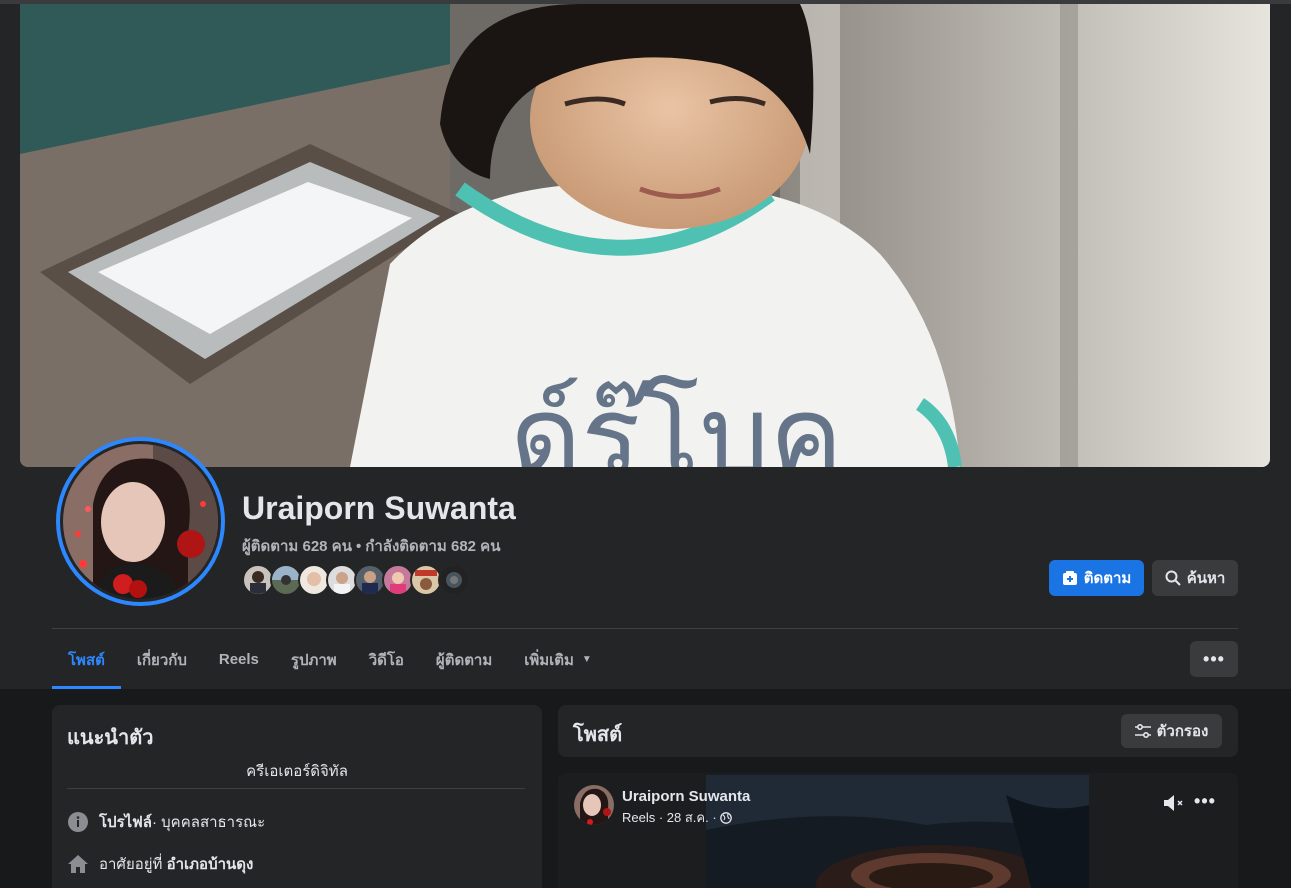  Describe the element at coordinates (598, 735) in the screenshot. I see `posts-title: โพสต์` at that location.